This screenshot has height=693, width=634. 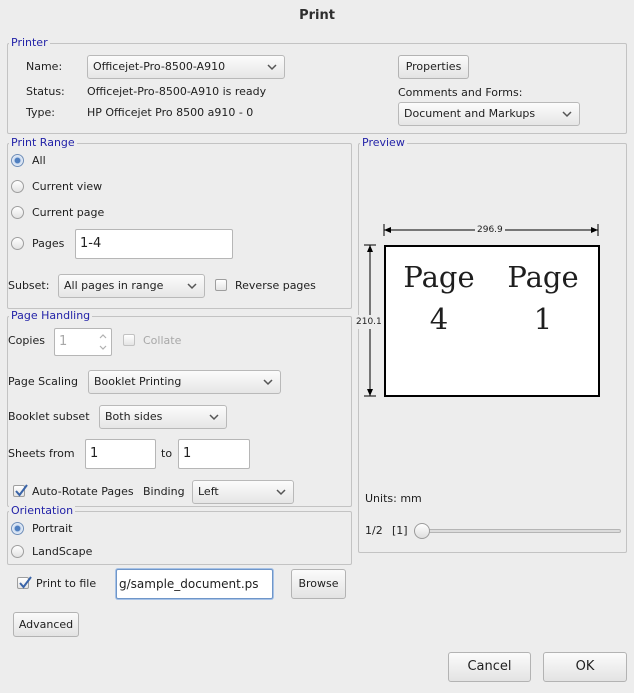 What do you see at coordinates (400, 530) in the screenshot?
I see `preview-page-indicator: [1]` at bounding box center [400, 530].